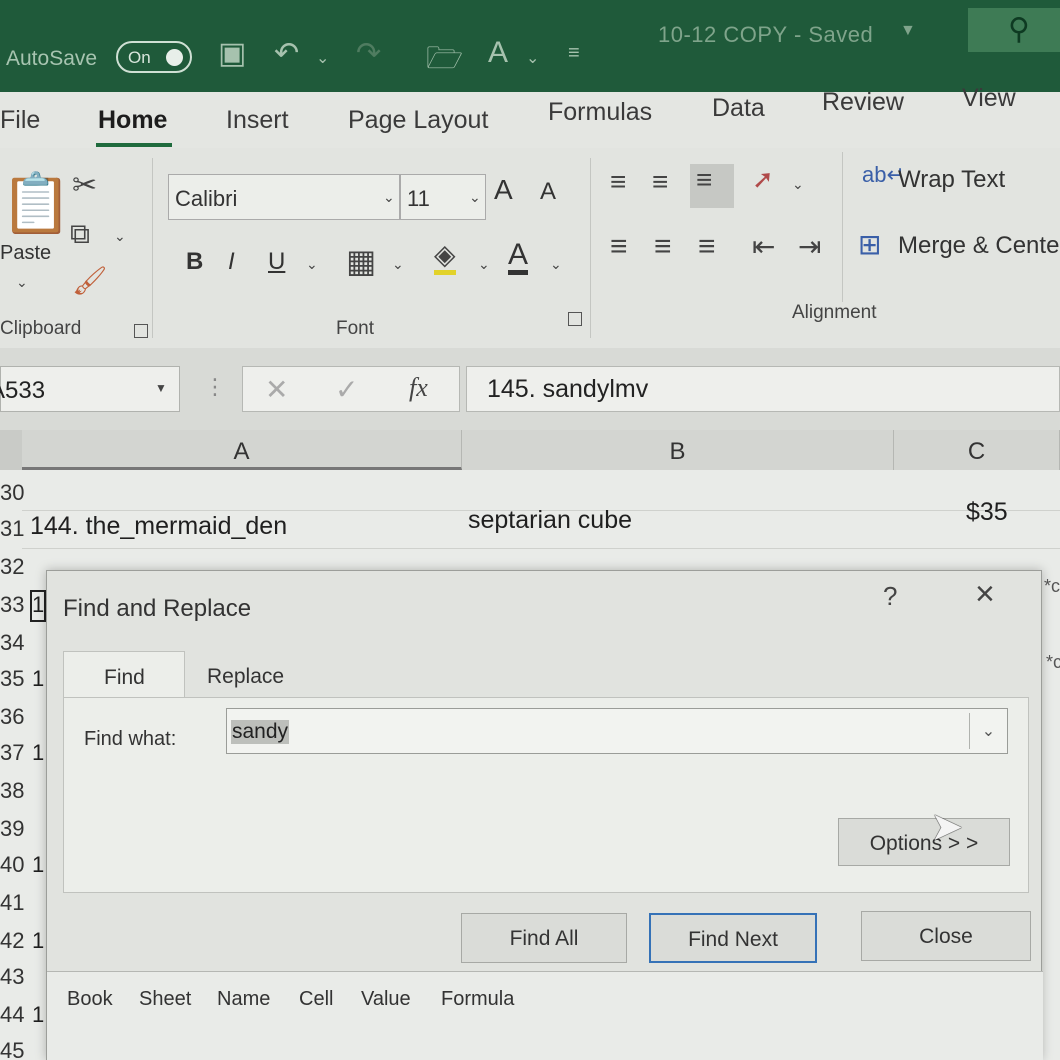  I want to click on shrink-font-button: A, so click(548, 192).